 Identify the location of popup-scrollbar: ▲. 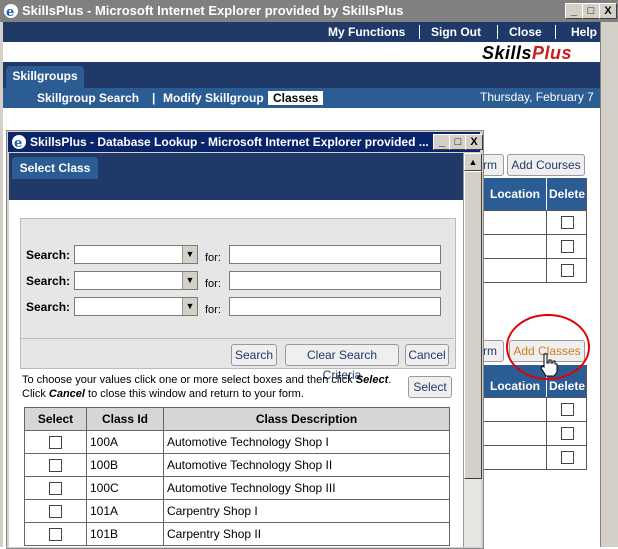
(472, 350).